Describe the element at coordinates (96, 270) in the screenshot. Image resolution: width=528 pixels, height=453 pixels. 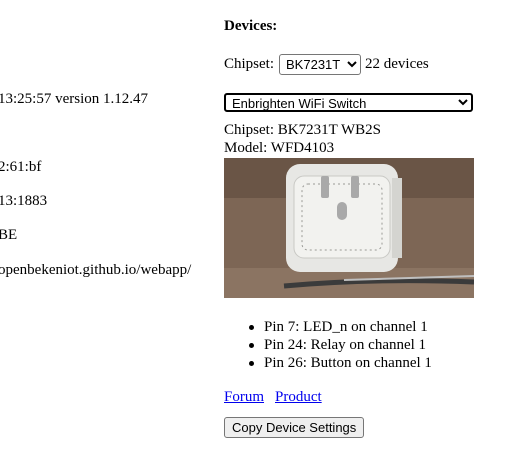
I see `info-line-webapp: openbekeniot.github.io/webapp/` at that location.